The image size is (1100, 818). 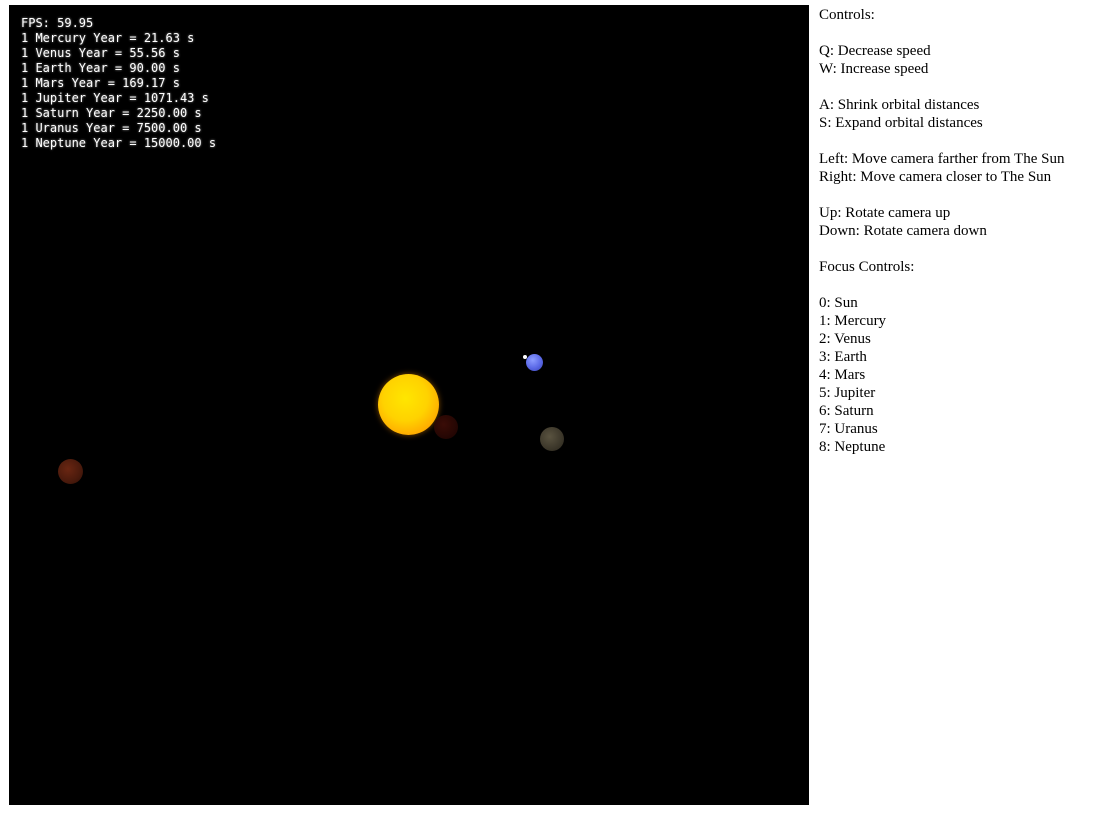 I want to click on focus-item-sun: 0: Sun, so click(x=838, y=303).